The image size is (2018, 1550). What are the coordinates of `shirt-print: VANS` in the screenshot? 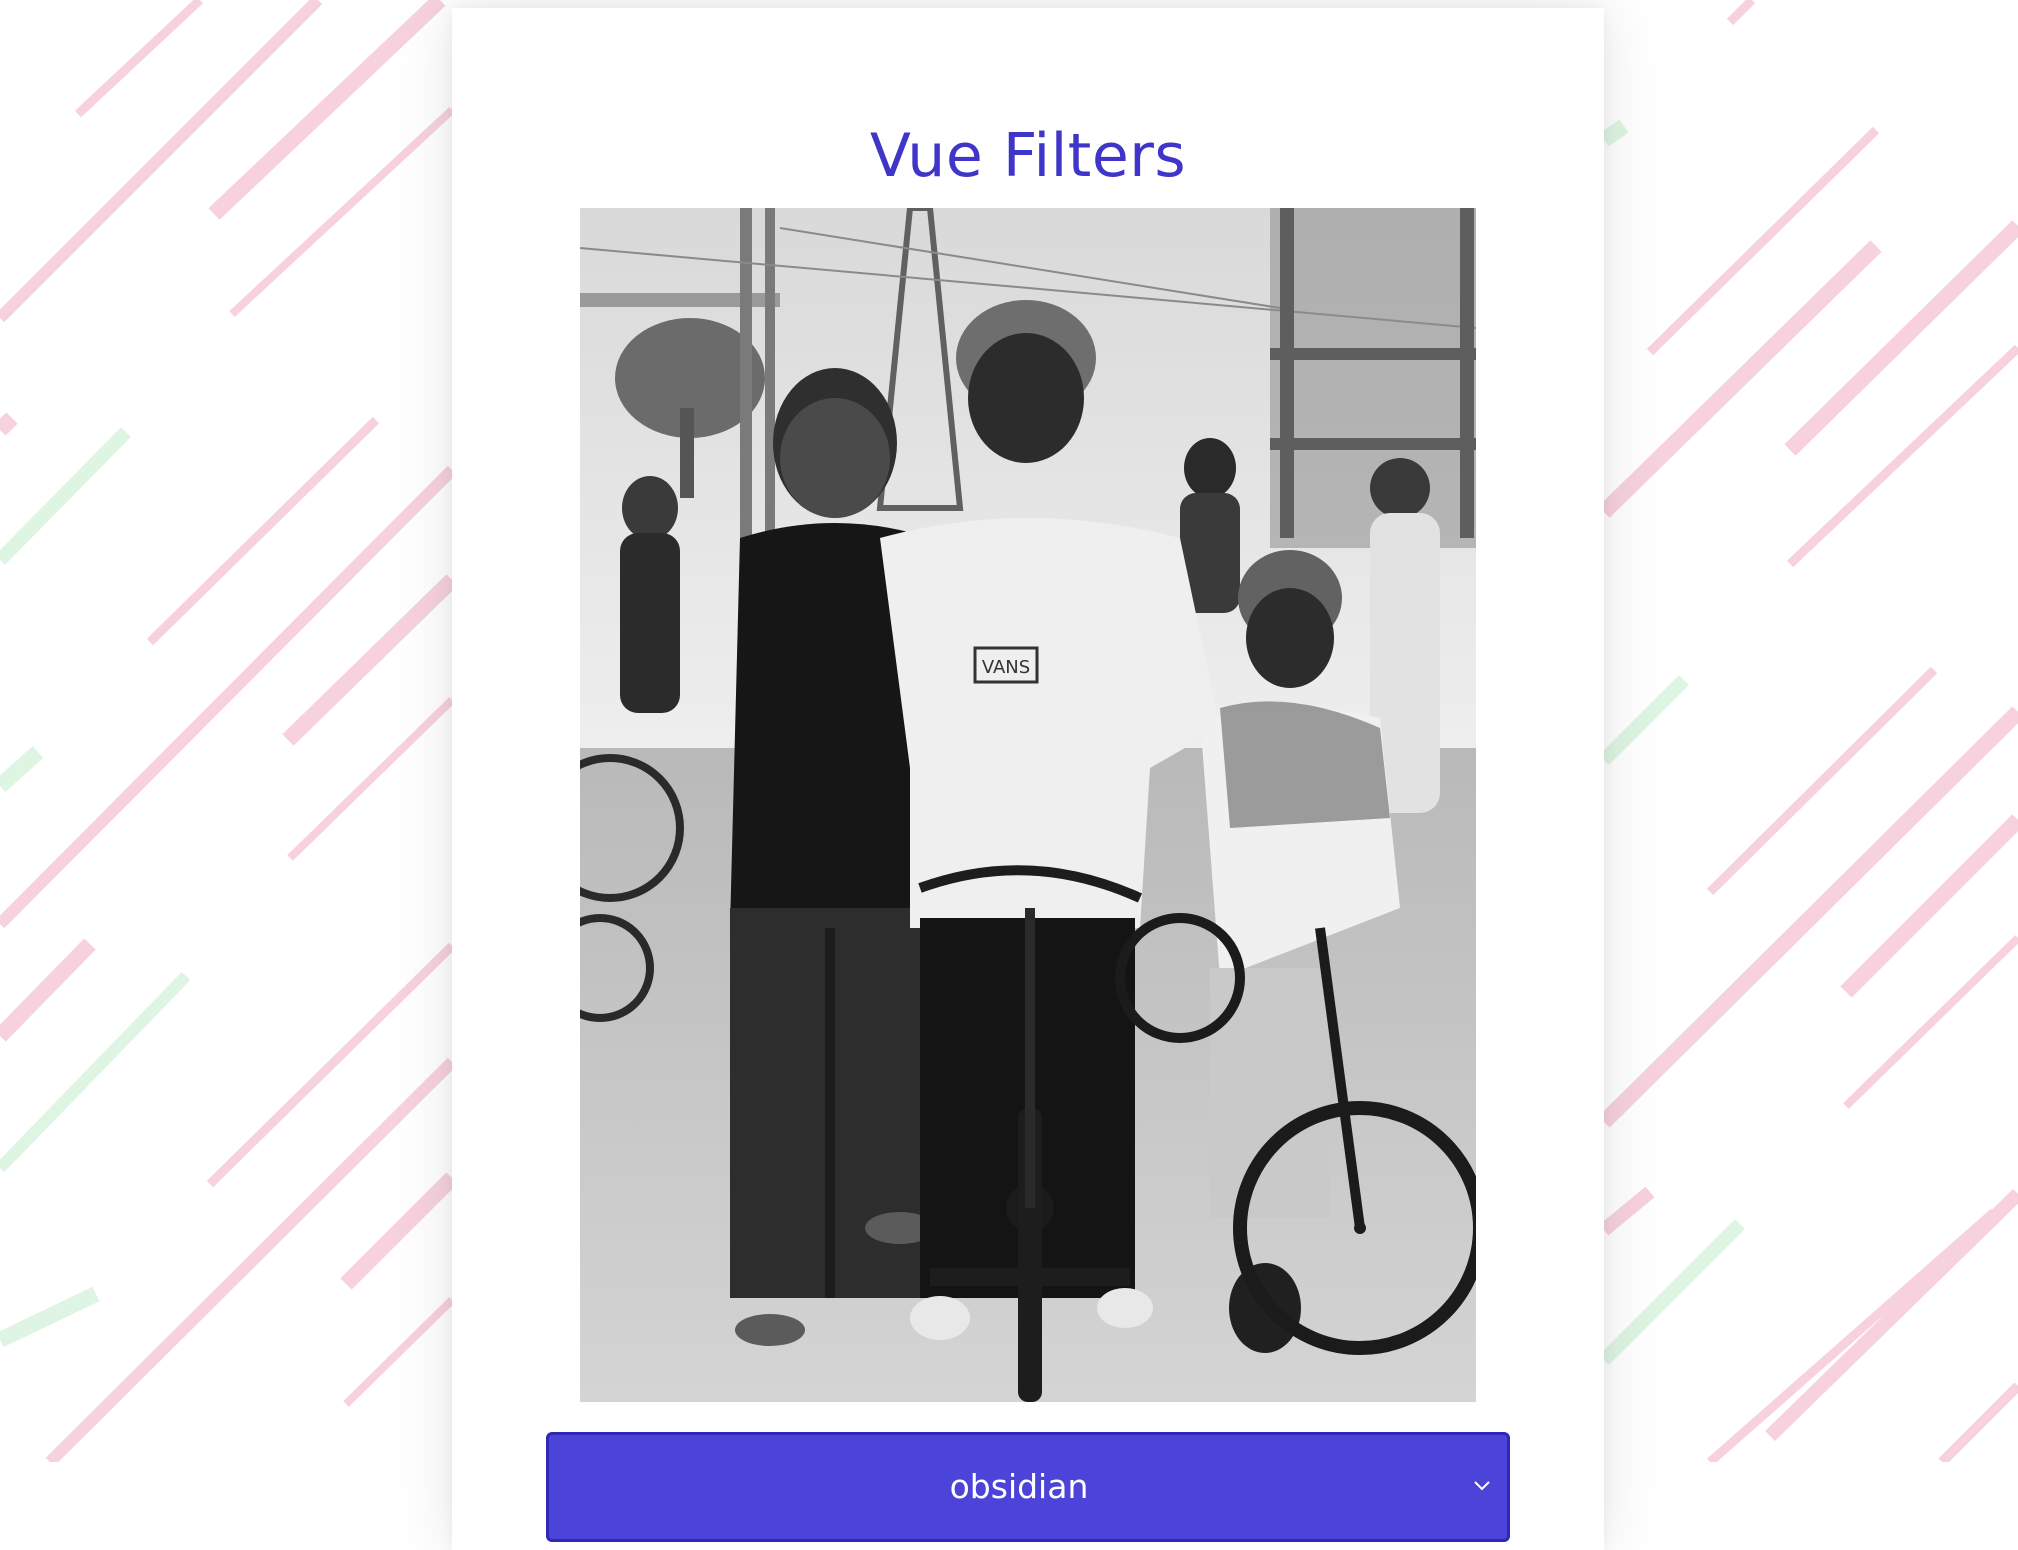 It's located at (1006, 667).